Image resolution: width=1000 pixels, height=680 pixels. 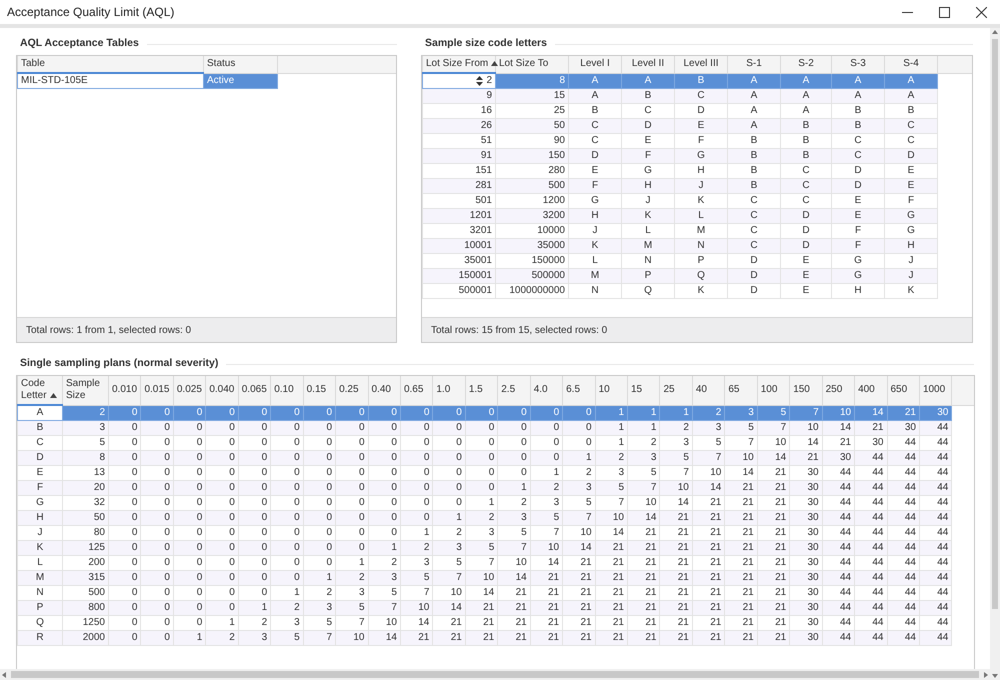 I want to click on spin-arrows-icon, so click(x=479, y=81).